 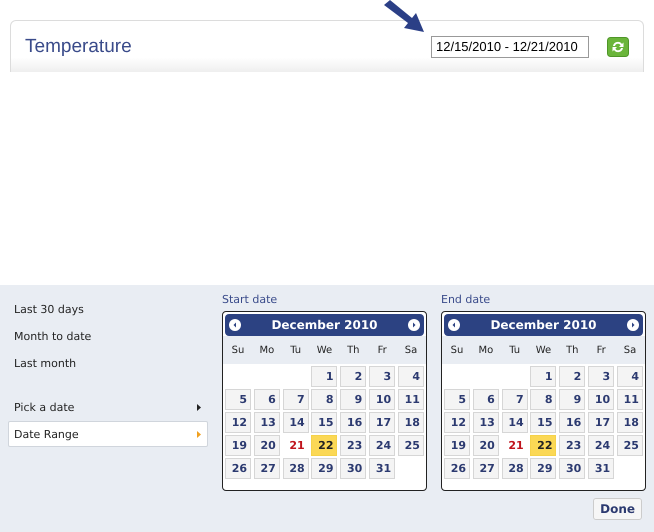 I want to click on menu-item: Month to date, so click(x=108, y=336).